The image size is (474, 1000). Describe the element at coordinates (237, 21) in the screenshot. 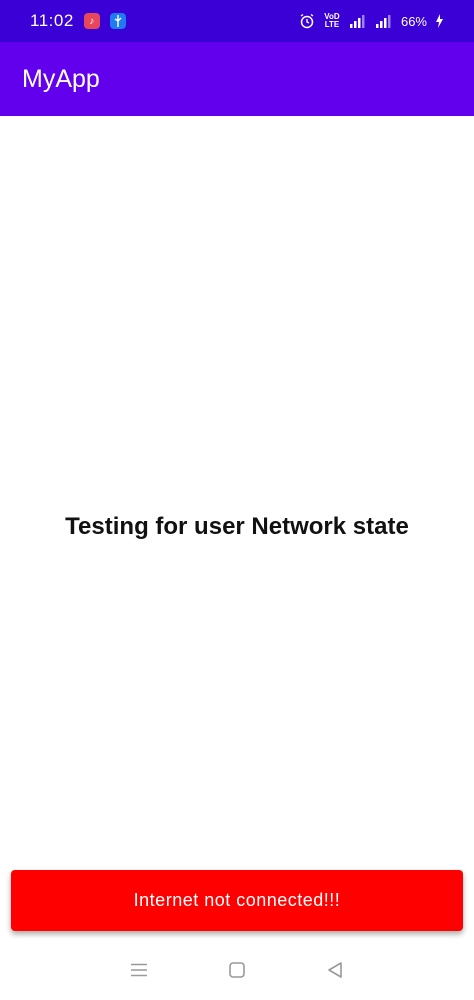

I see `status-bar: 11:02 ♪ VoD LTE 66%` at that location.